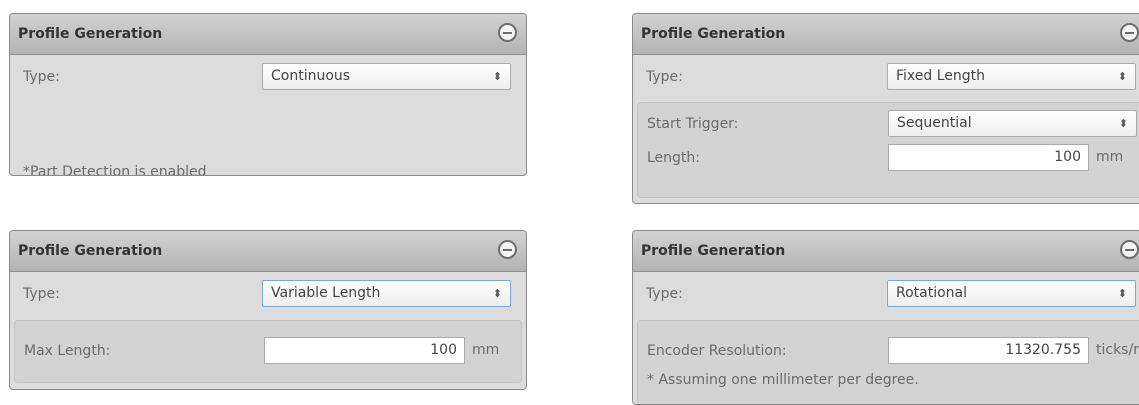 The image size is (1139, 405). I want to click on max-length-input: 100, so click(364, 350).